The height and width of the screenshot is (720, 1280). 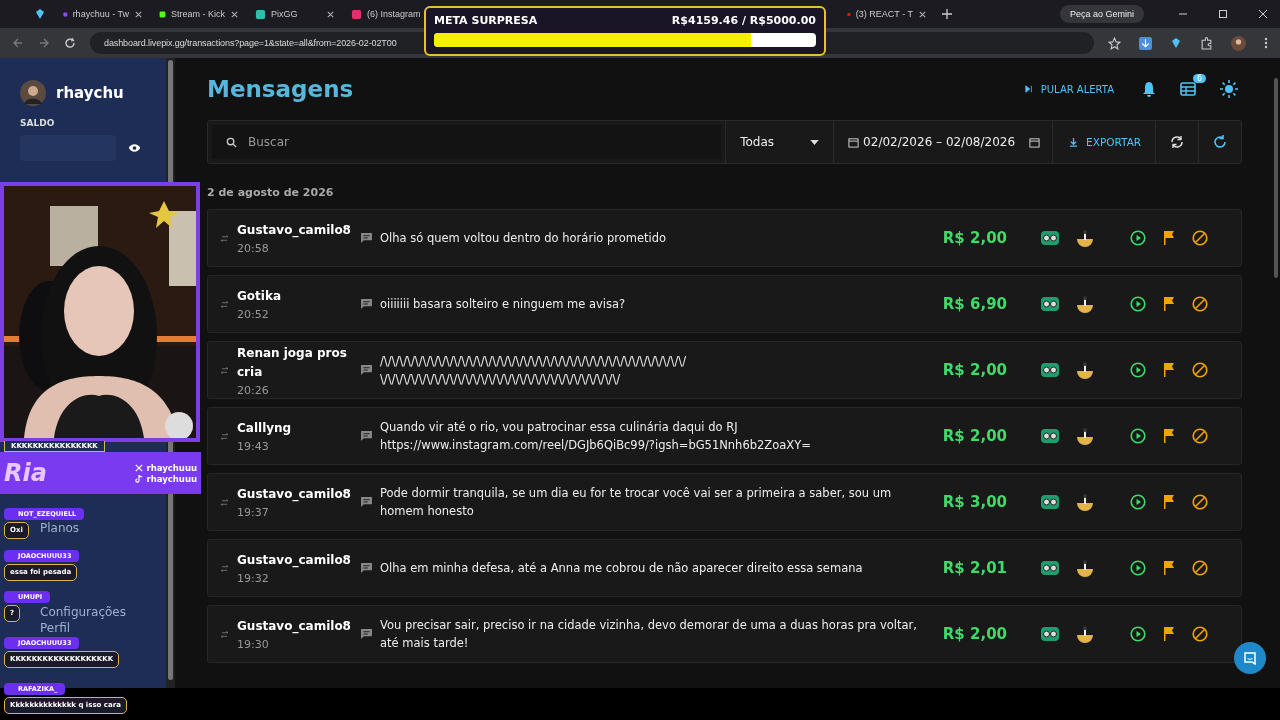 I want to click on refresh-icon, so click(x=1220, y=142).